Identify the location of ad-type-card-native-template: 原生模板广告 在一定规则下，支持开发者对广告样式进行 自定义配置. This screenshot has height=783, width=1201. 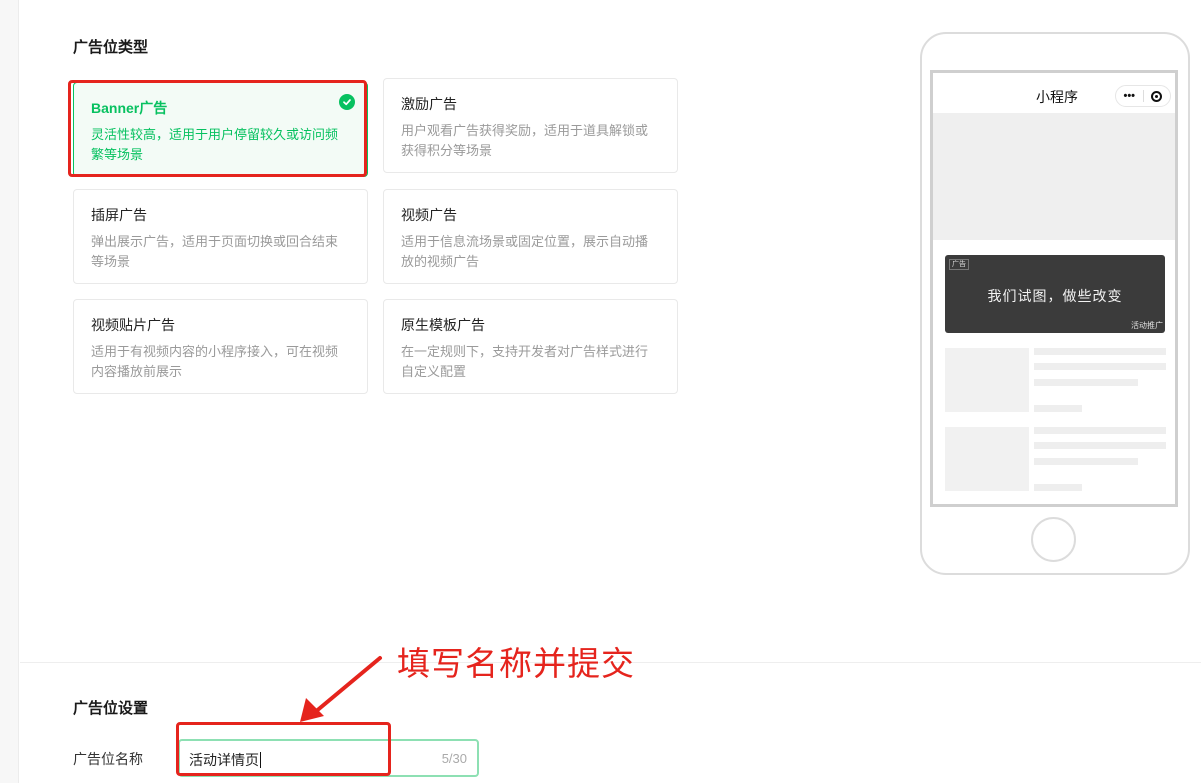
(530, 346).